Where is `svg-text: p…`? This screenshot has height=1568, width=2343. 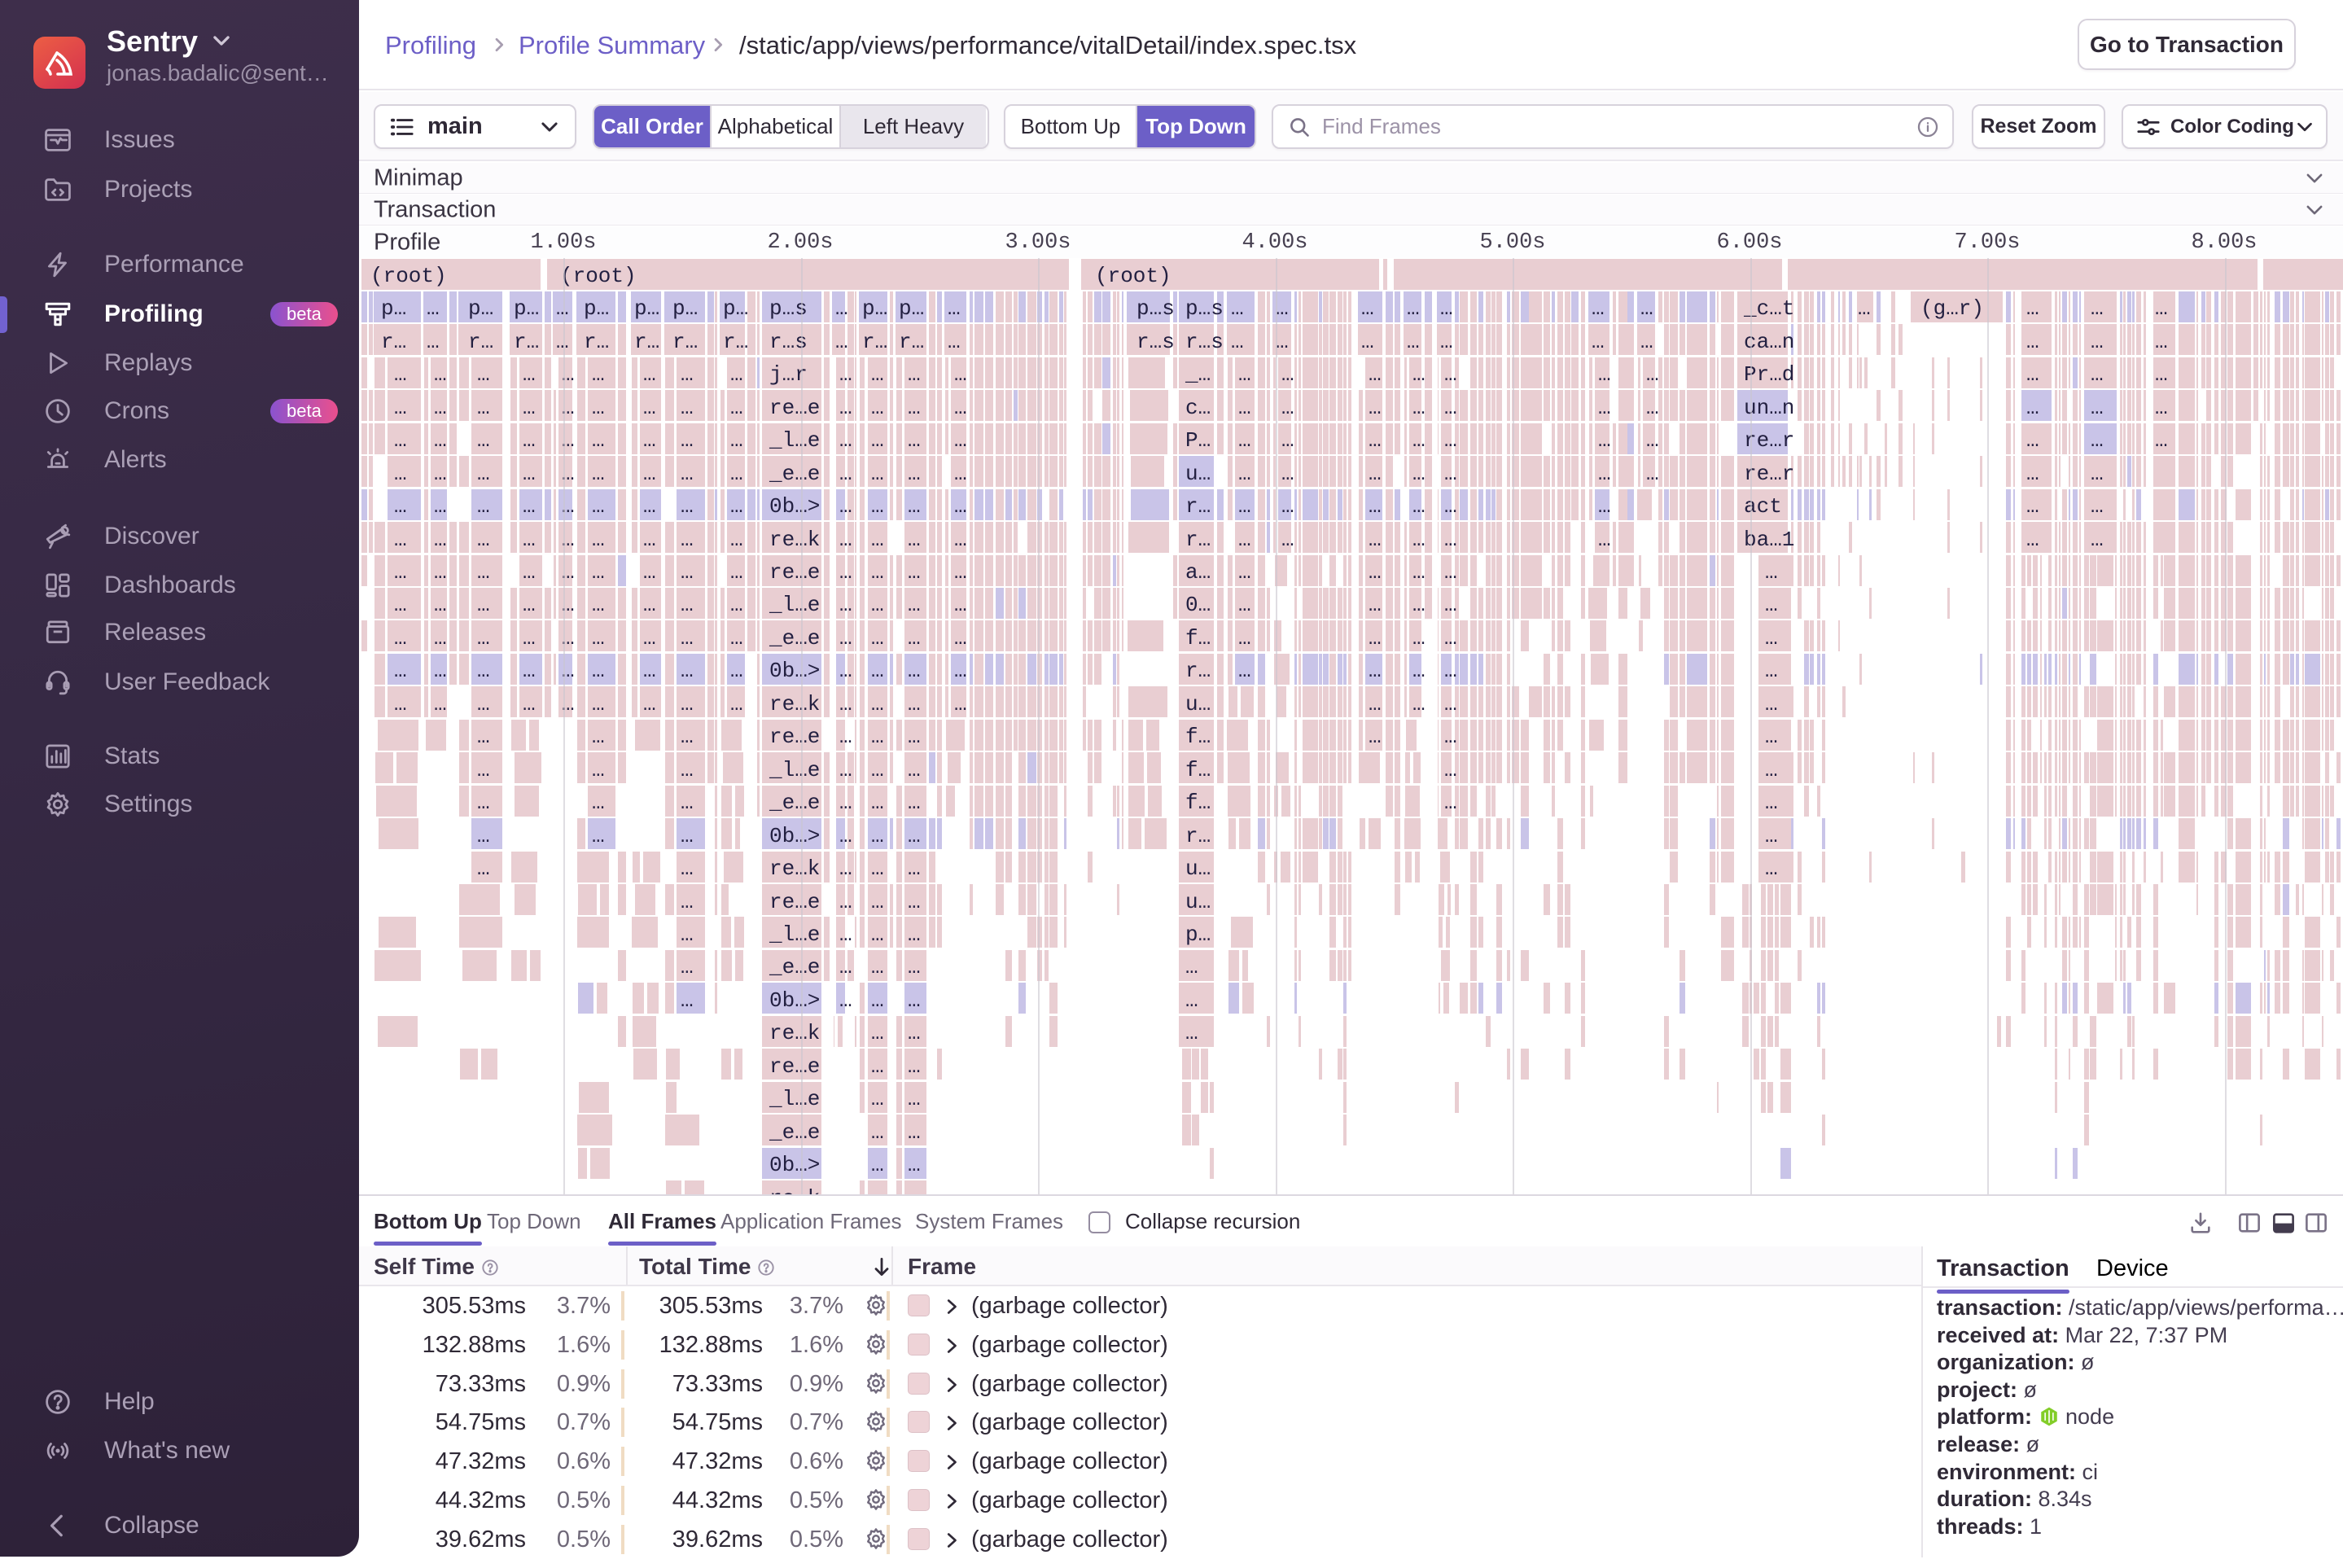
svg-text: p… is located at coordinates (1198, 934).